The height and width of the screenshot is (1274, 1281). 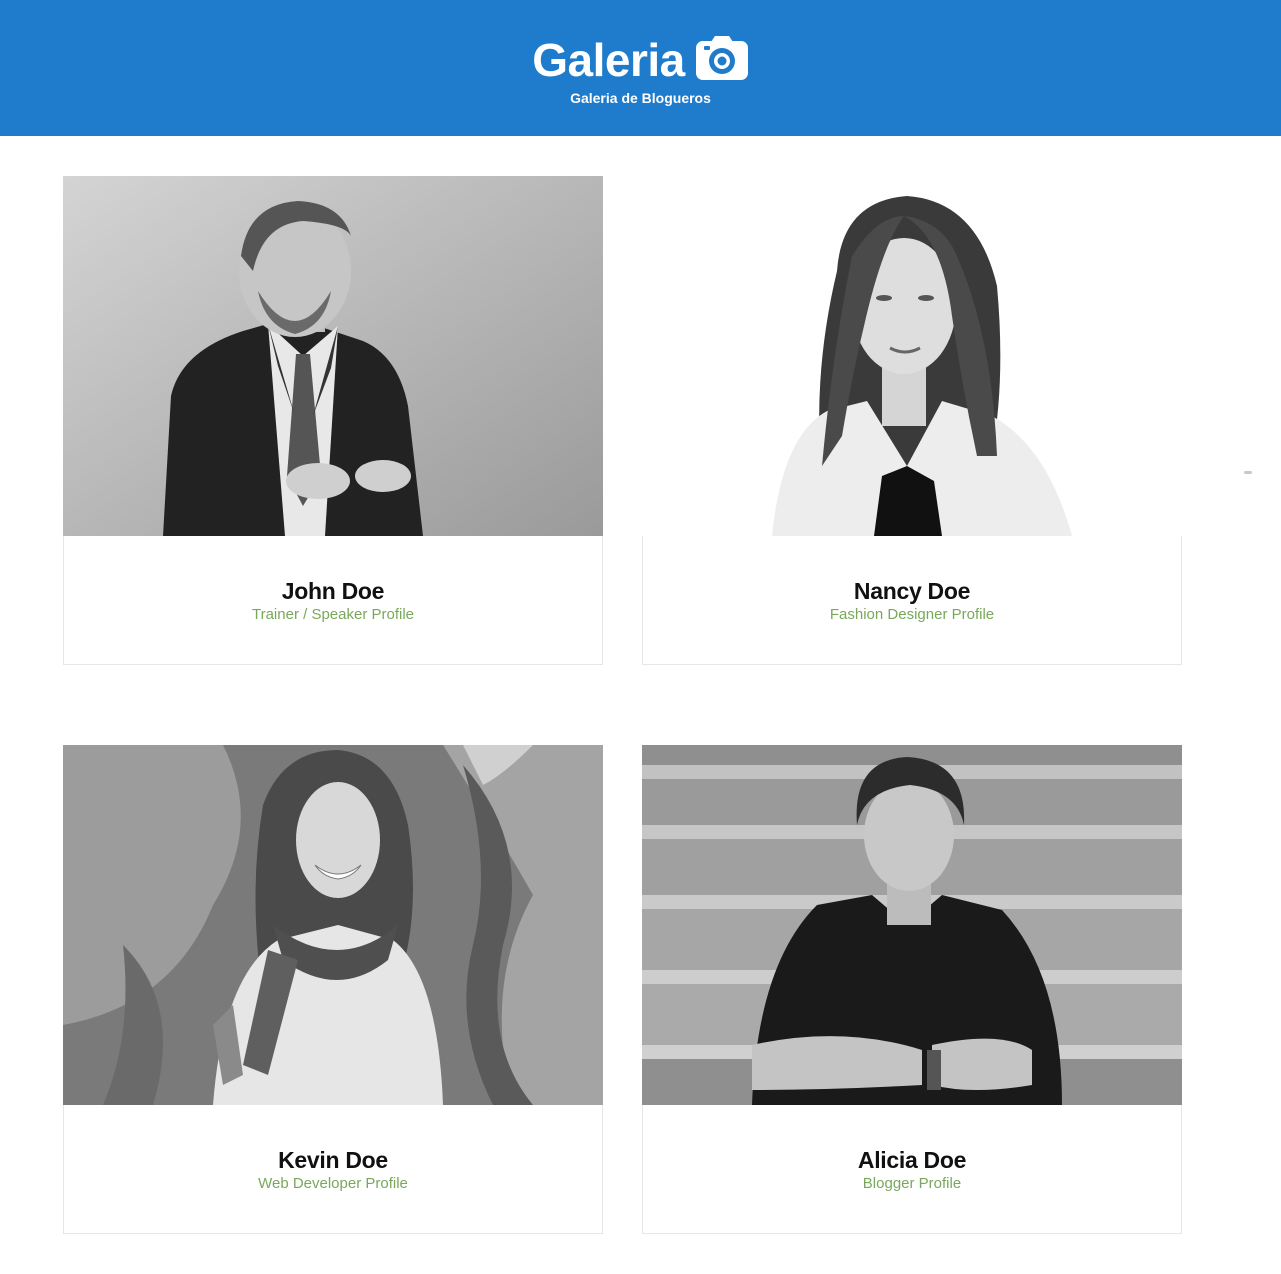 What do you see at coordinates (1248, 472) in the screenshot?
I see `scroll-indicator` at bounding box center [1248, 472].